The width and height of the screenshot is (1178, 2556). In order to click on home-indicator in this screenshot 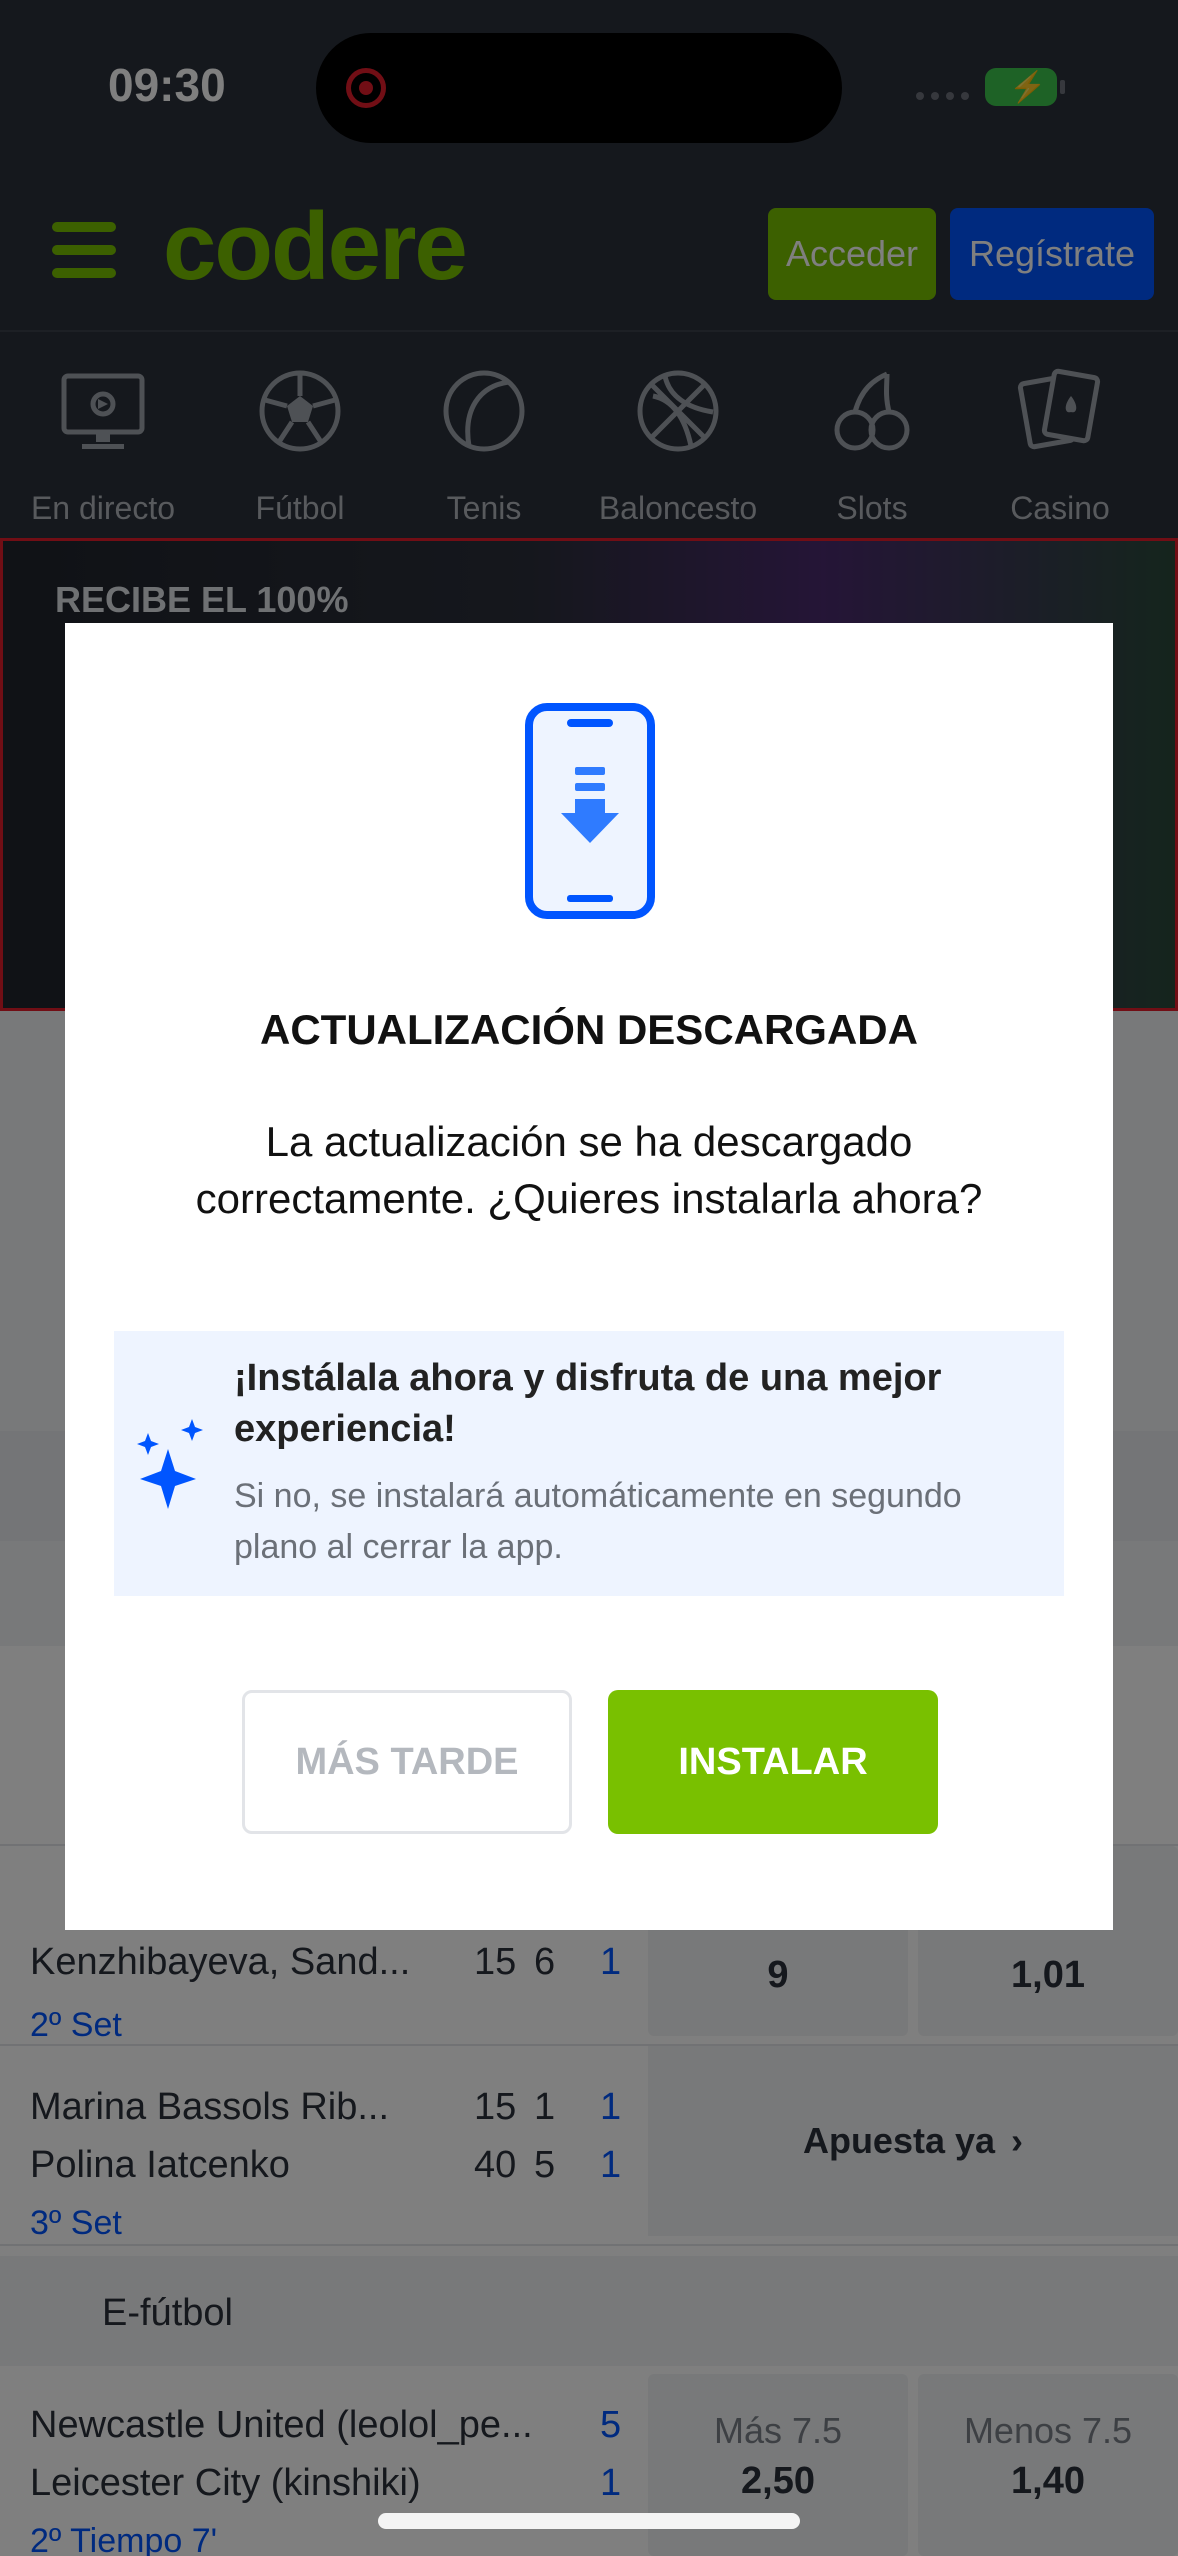, I will do `click(589, 2521)`.